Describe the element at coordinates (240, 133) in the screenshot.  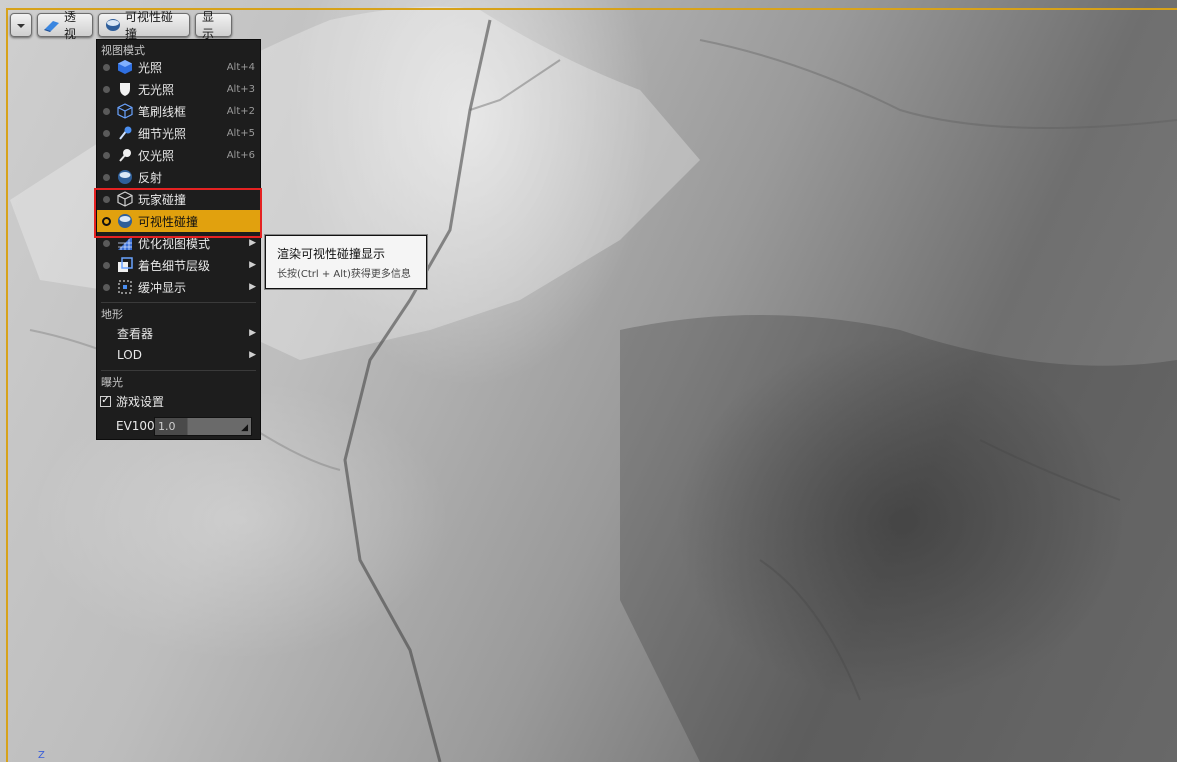
I see `shortcut-label: Alt+5` at that location.